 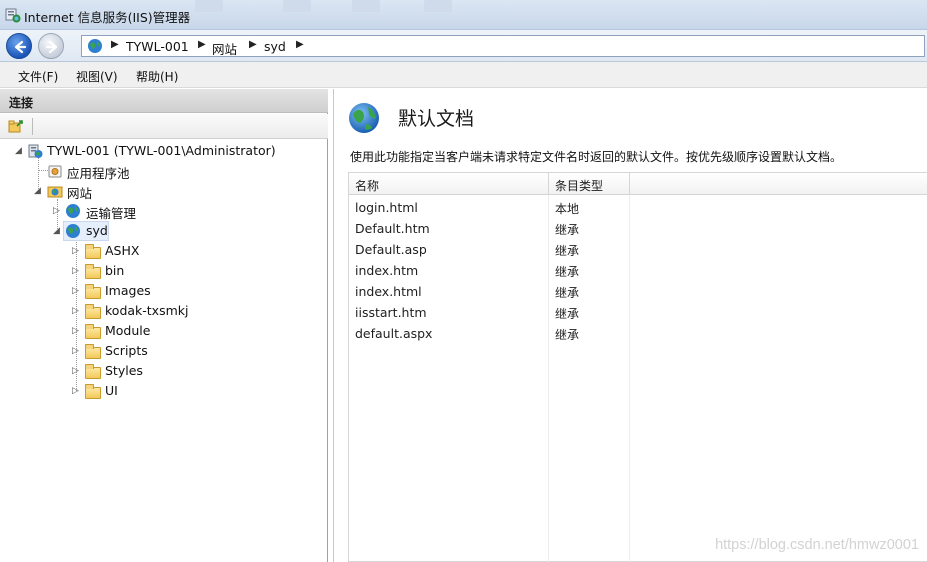 What do you see at coordinates (638, 291) in the screenshot?
I see `list-item: index.html 继承` at bounding box center [638, 291].